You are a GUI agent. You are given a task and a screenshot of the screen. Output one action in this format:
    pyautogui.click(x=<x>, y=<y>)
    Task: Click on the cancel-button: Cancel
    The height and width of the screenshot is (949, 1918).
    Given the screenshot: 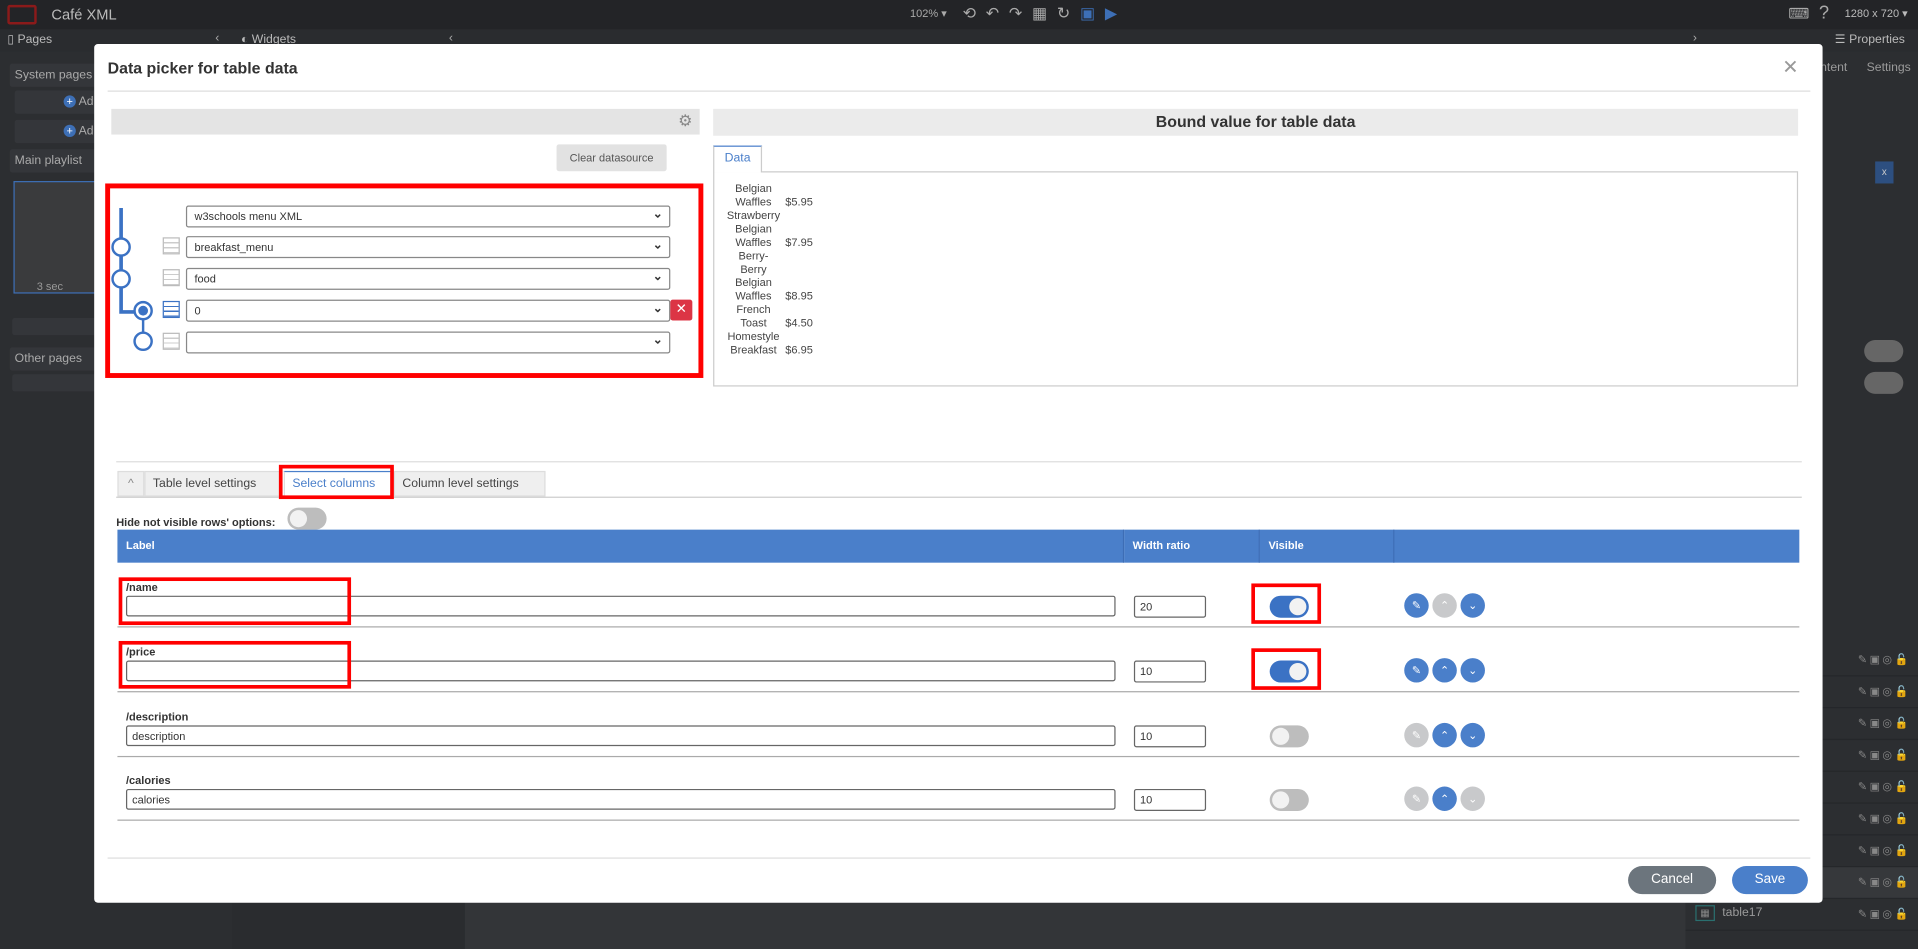 What is the action you would take?
    pyautogui.click(x=1672, y=880)
    